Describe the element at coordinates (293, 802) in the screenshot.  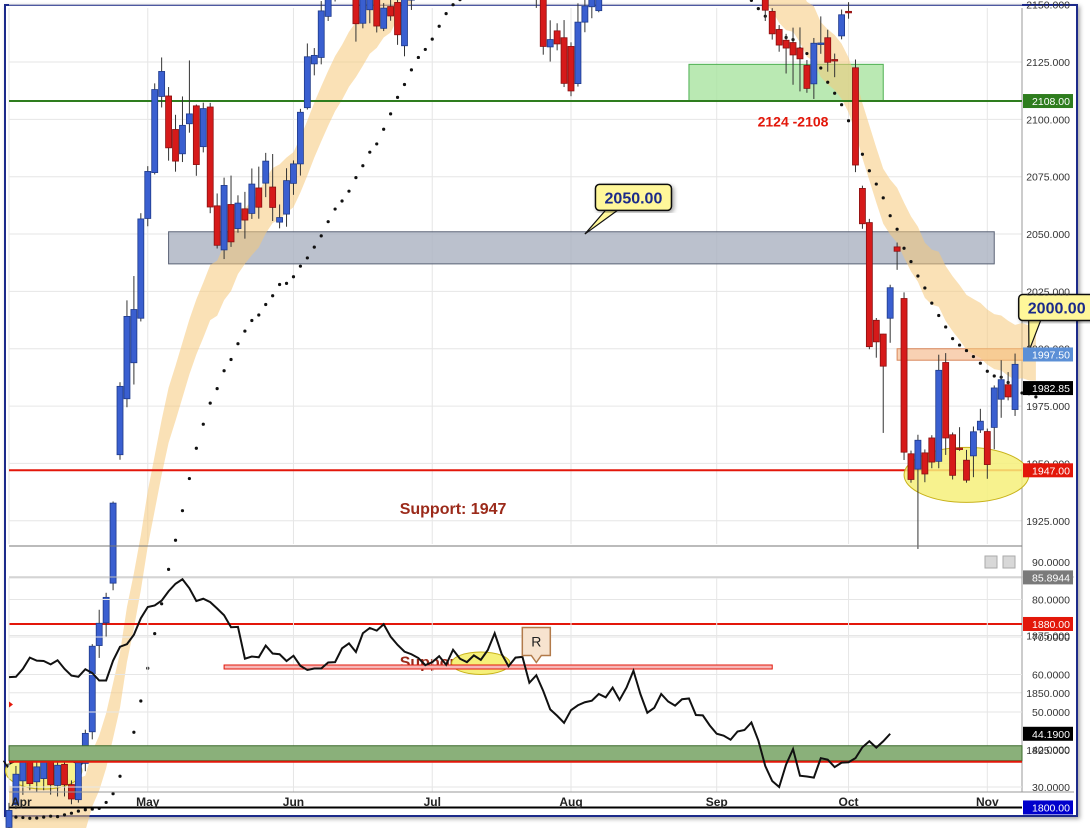
I see `time-tick-label: Jun` at that location.